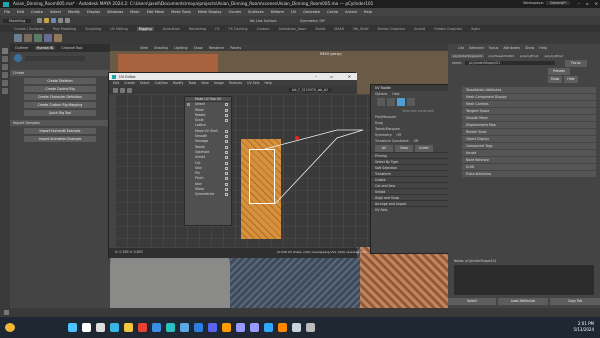 This screenshot has height=338, width=600. Describe the element at coordinates (310, 327) in the screenshot. I see `settings-icon` at that location.